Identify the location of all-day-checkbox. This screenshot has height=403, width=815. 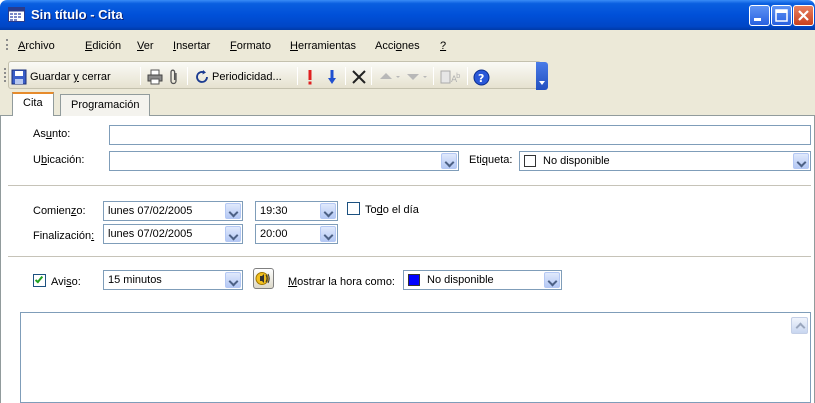
(353, 208).